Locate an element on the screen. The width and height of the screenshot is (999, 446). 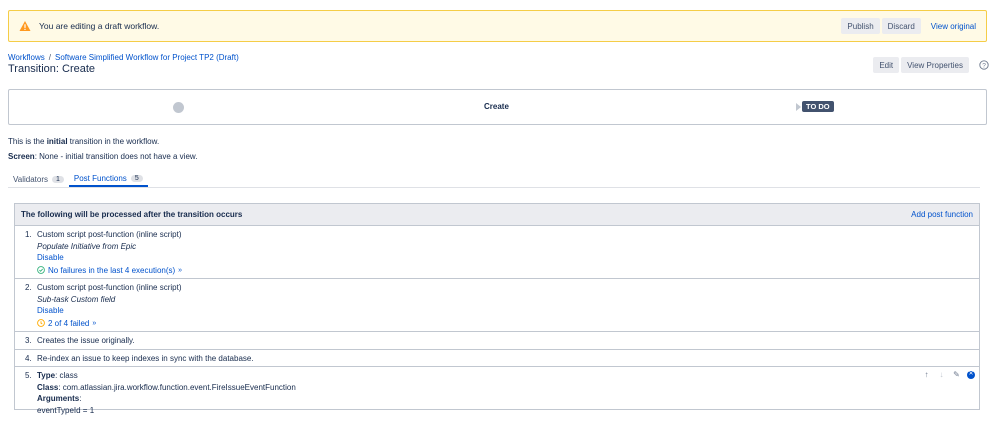
check-circle-icon is located at coordinates (41, 270).